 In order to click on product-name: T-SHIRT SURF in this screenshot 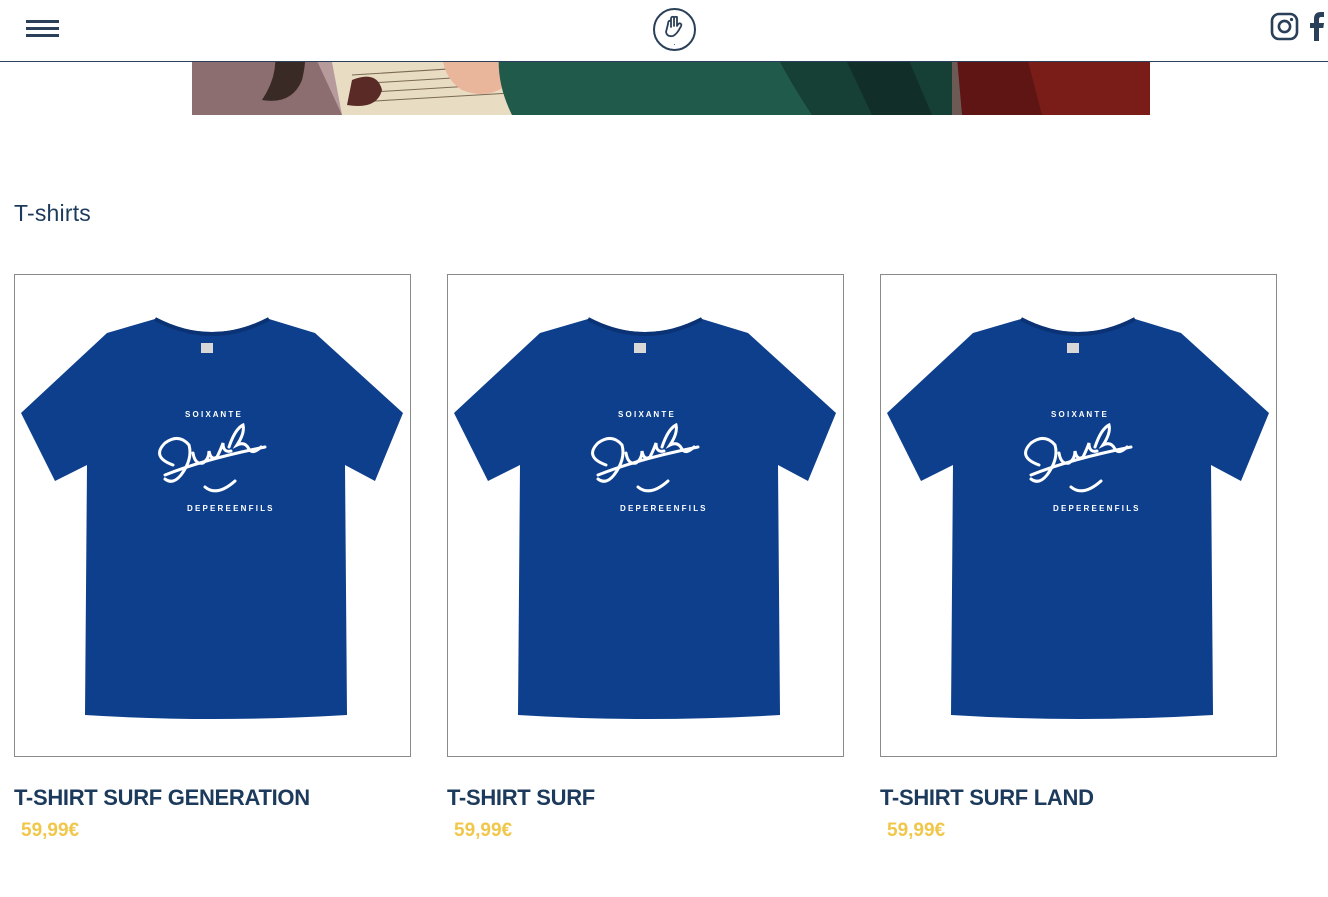, I will do `click(645, 798)`.